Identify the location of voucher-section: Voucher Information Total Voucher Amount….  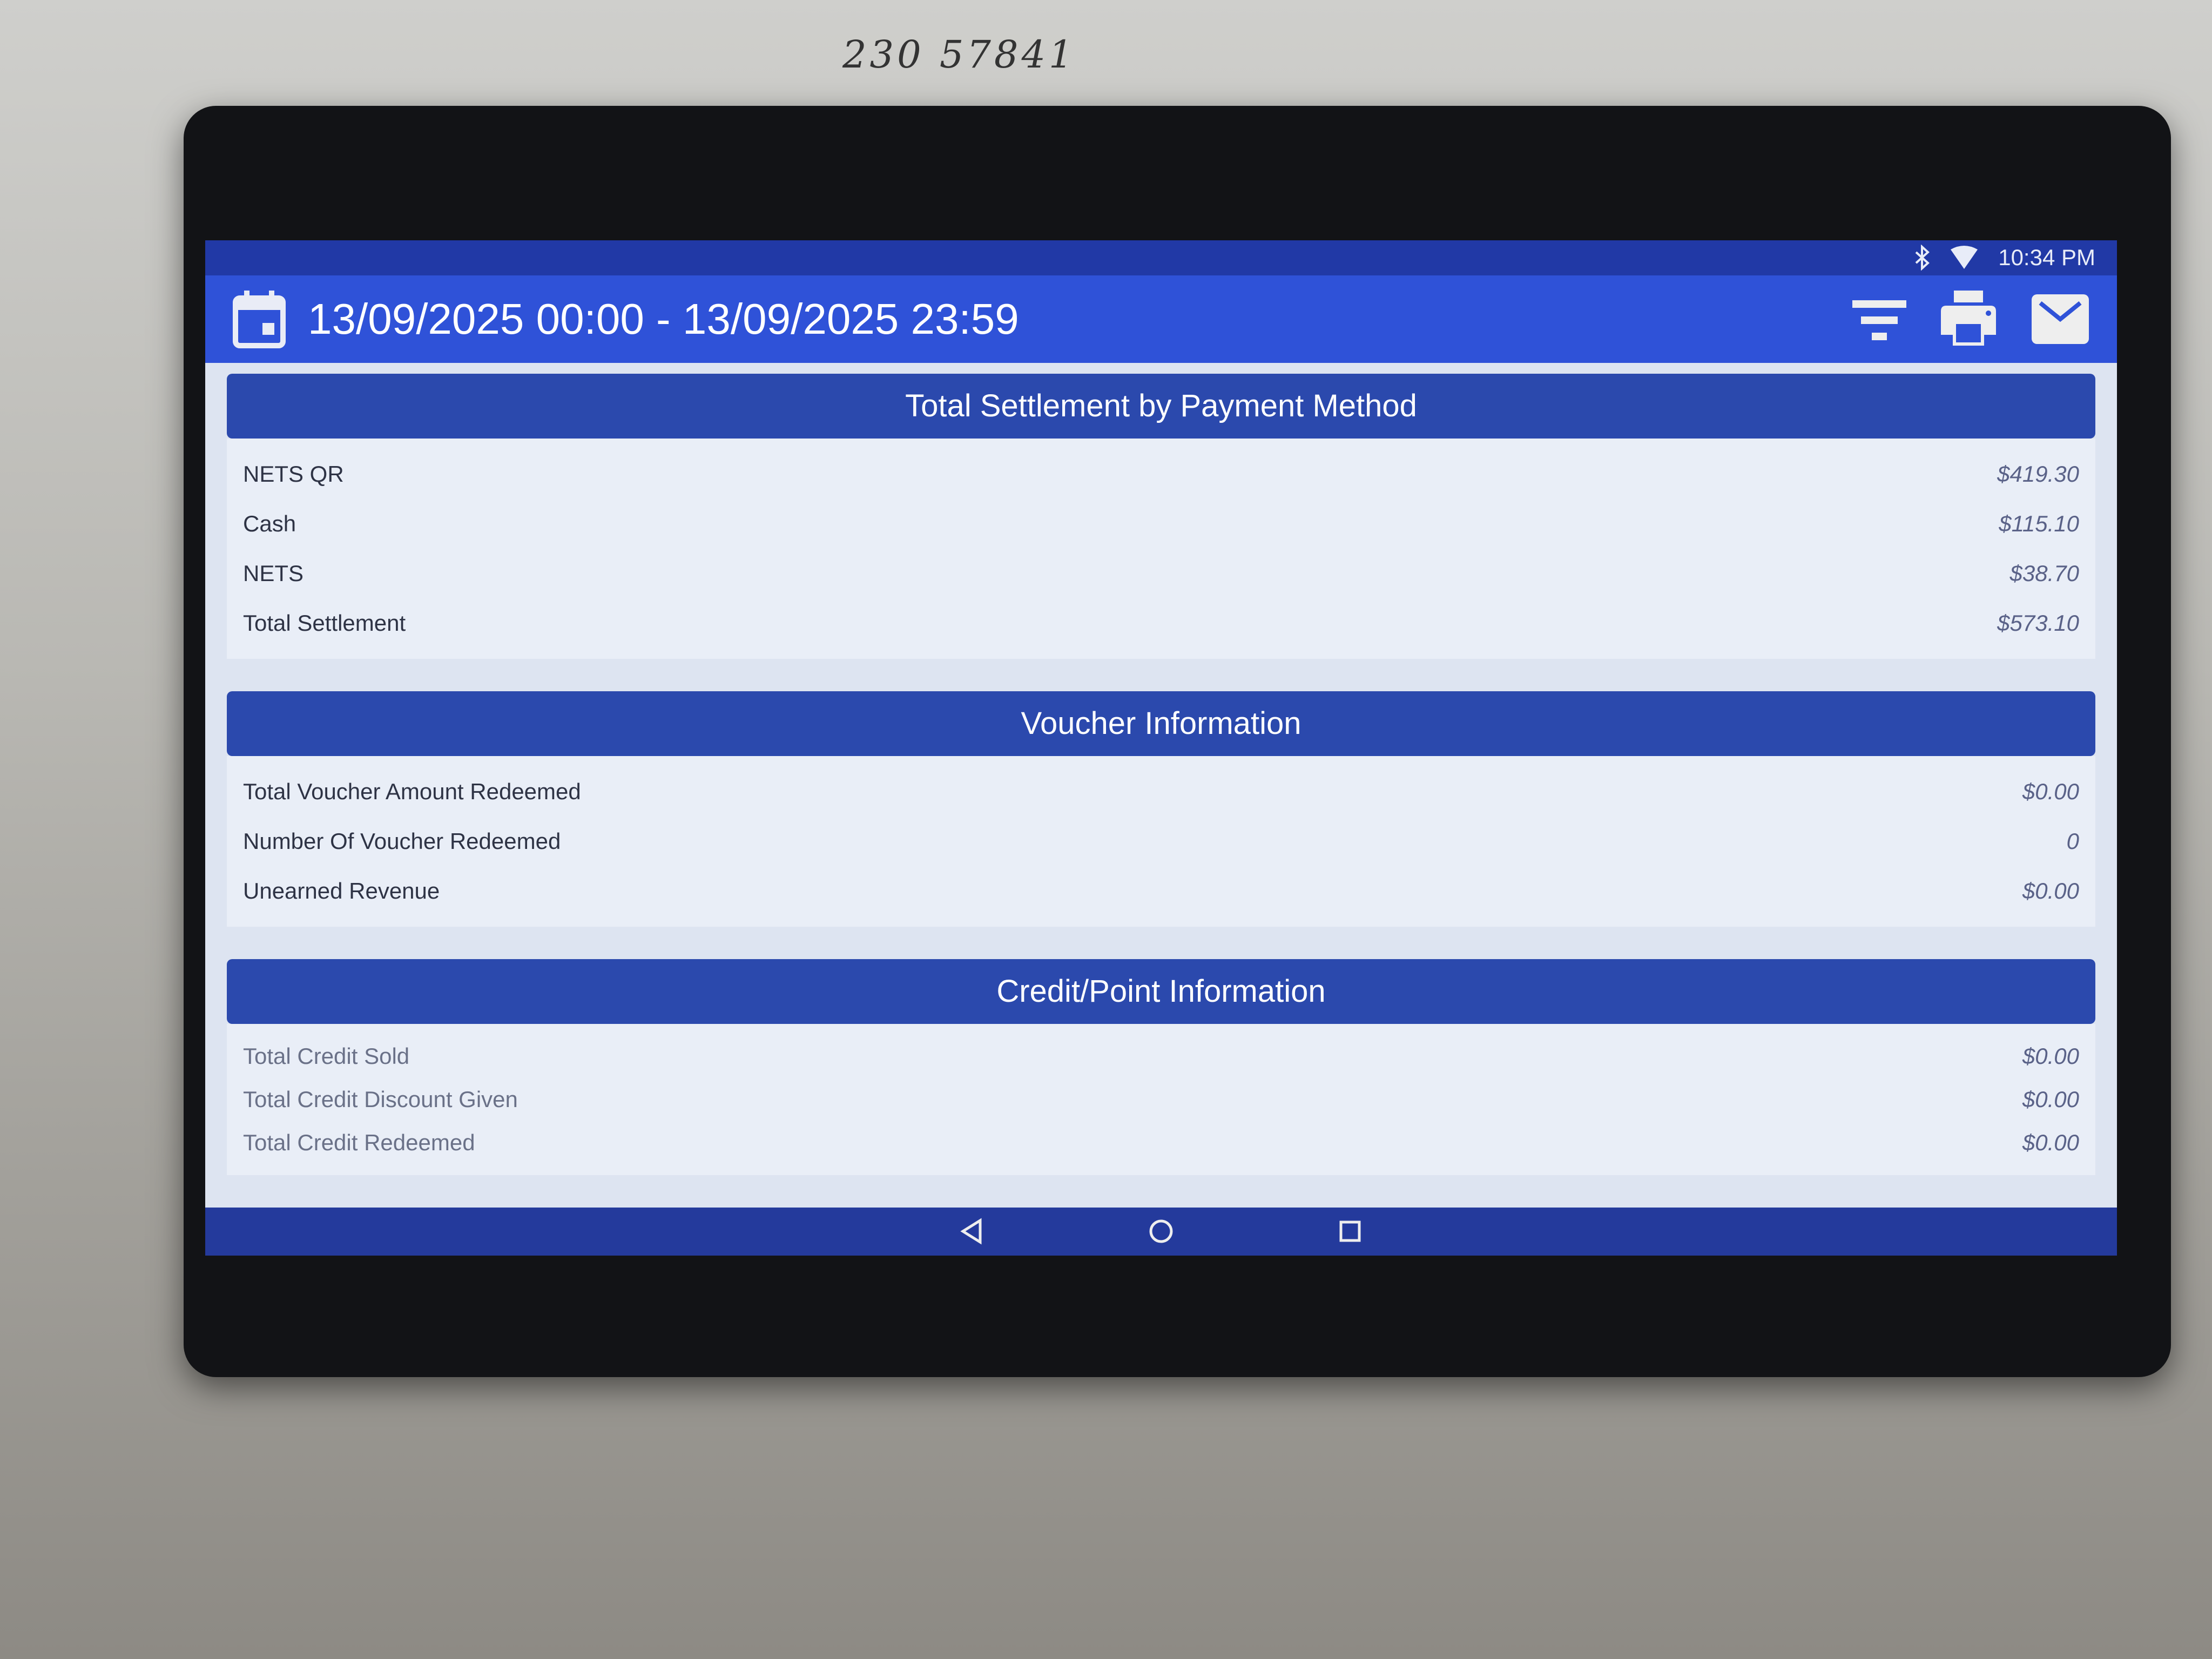
(1161, 809).